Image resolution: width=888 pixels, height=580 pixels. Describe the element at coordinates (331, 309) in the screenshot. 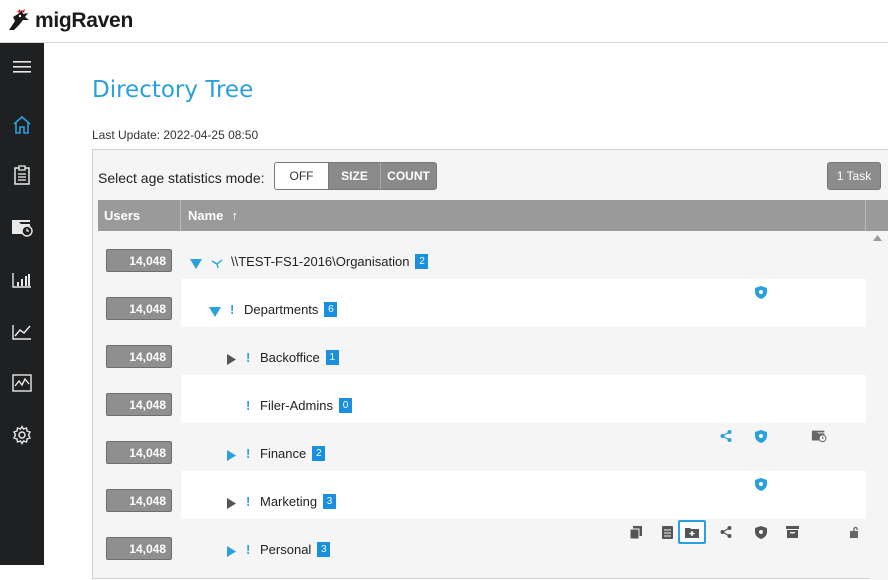

I see `subfolder-count-badge: 6` at that location.